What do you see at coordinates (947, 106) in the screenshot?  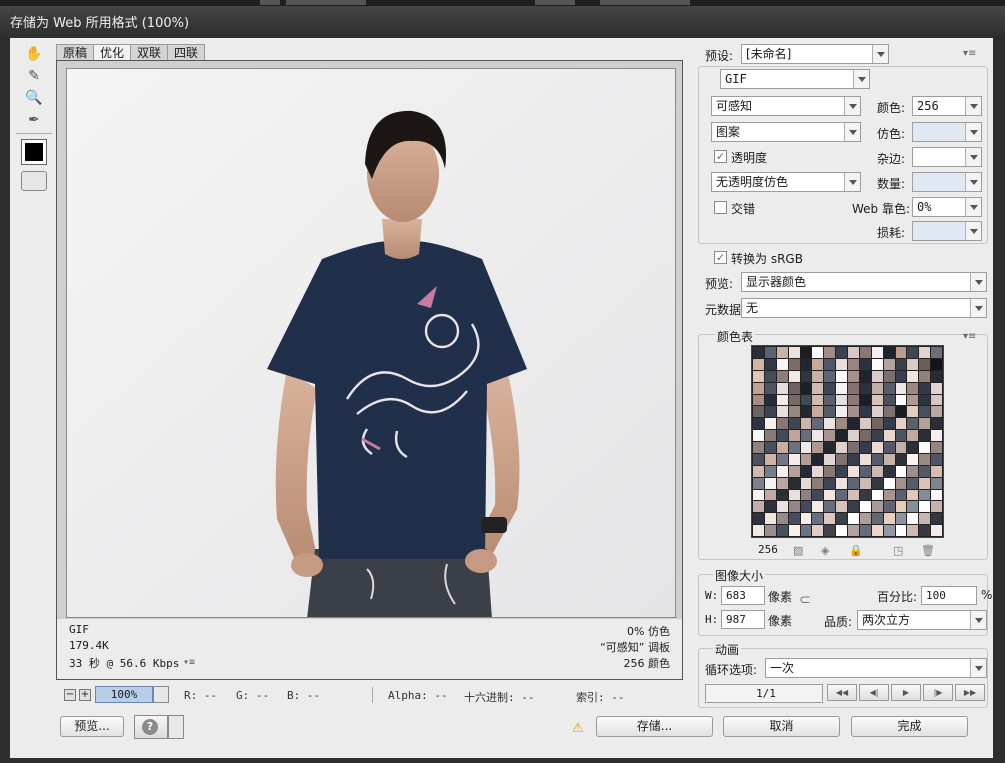 I see `colors-field: 256` at bounding box center [947, 106].